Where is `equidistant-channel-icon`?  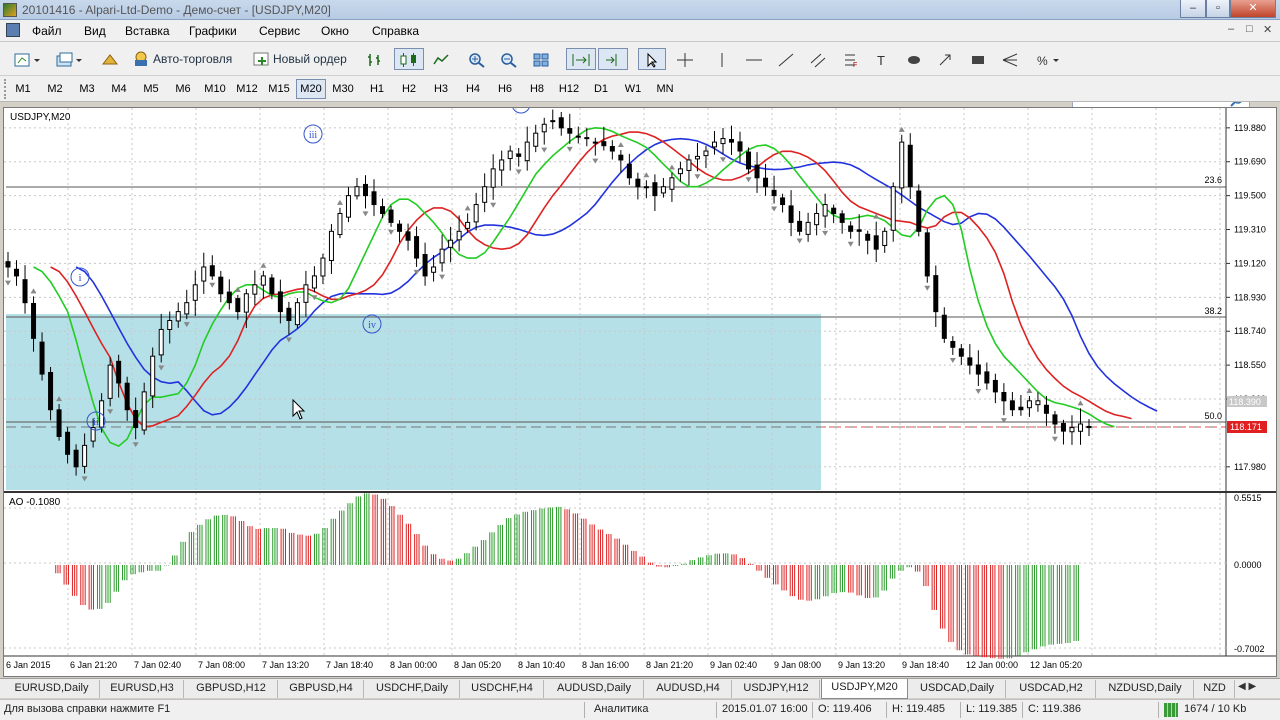 equidistant-channel-icon is located at coordinates (818, 59).